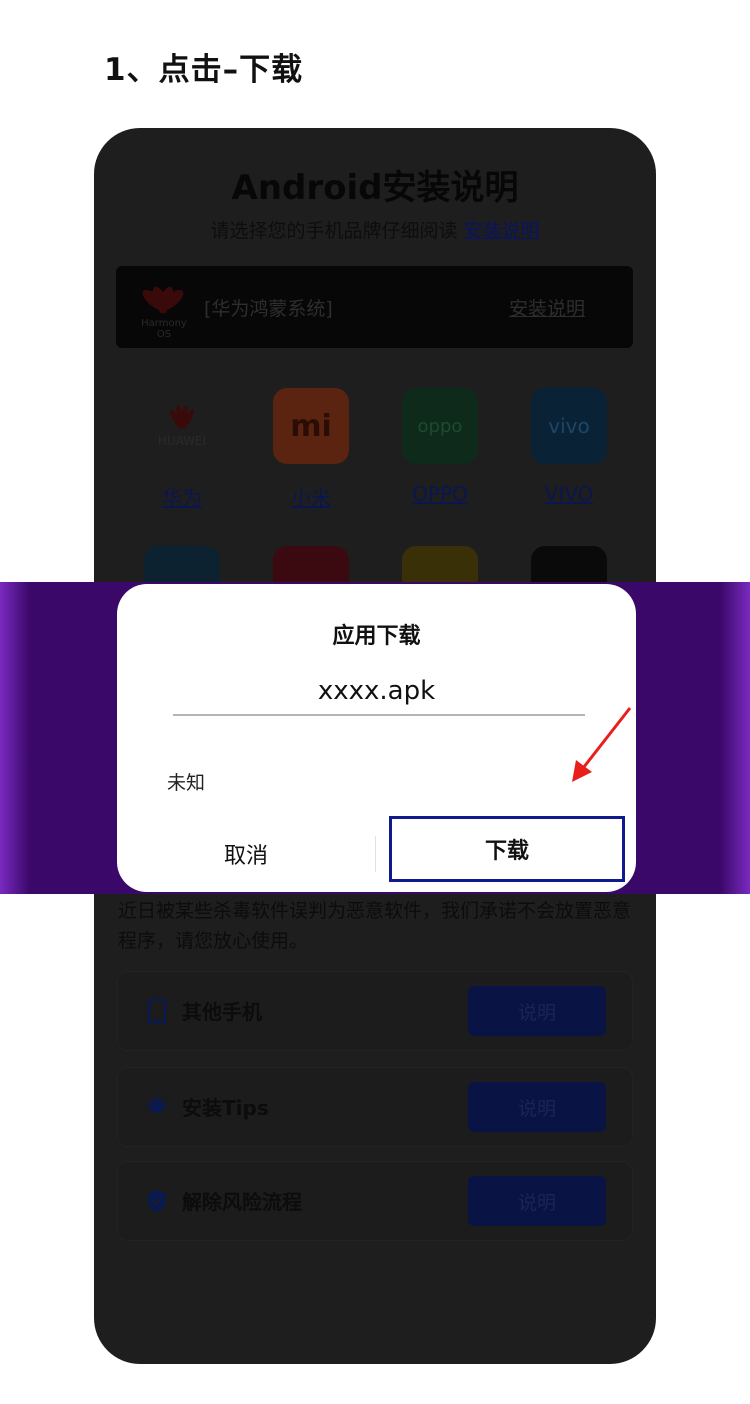 Image resolution: width=750 pixels, height=1404 pixels. What do you see at coordinates (440, 426) in the screenshot?
I see `oppo-logo-icon: oppo` at bounding box center [440, 426].